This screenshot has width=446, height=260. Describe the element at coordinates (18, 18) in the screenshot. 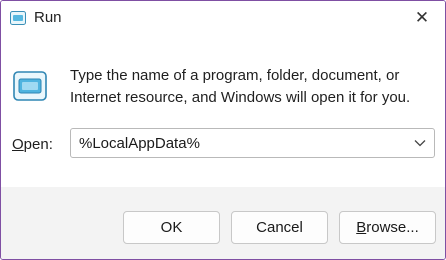

I see `run-icon` at that location.